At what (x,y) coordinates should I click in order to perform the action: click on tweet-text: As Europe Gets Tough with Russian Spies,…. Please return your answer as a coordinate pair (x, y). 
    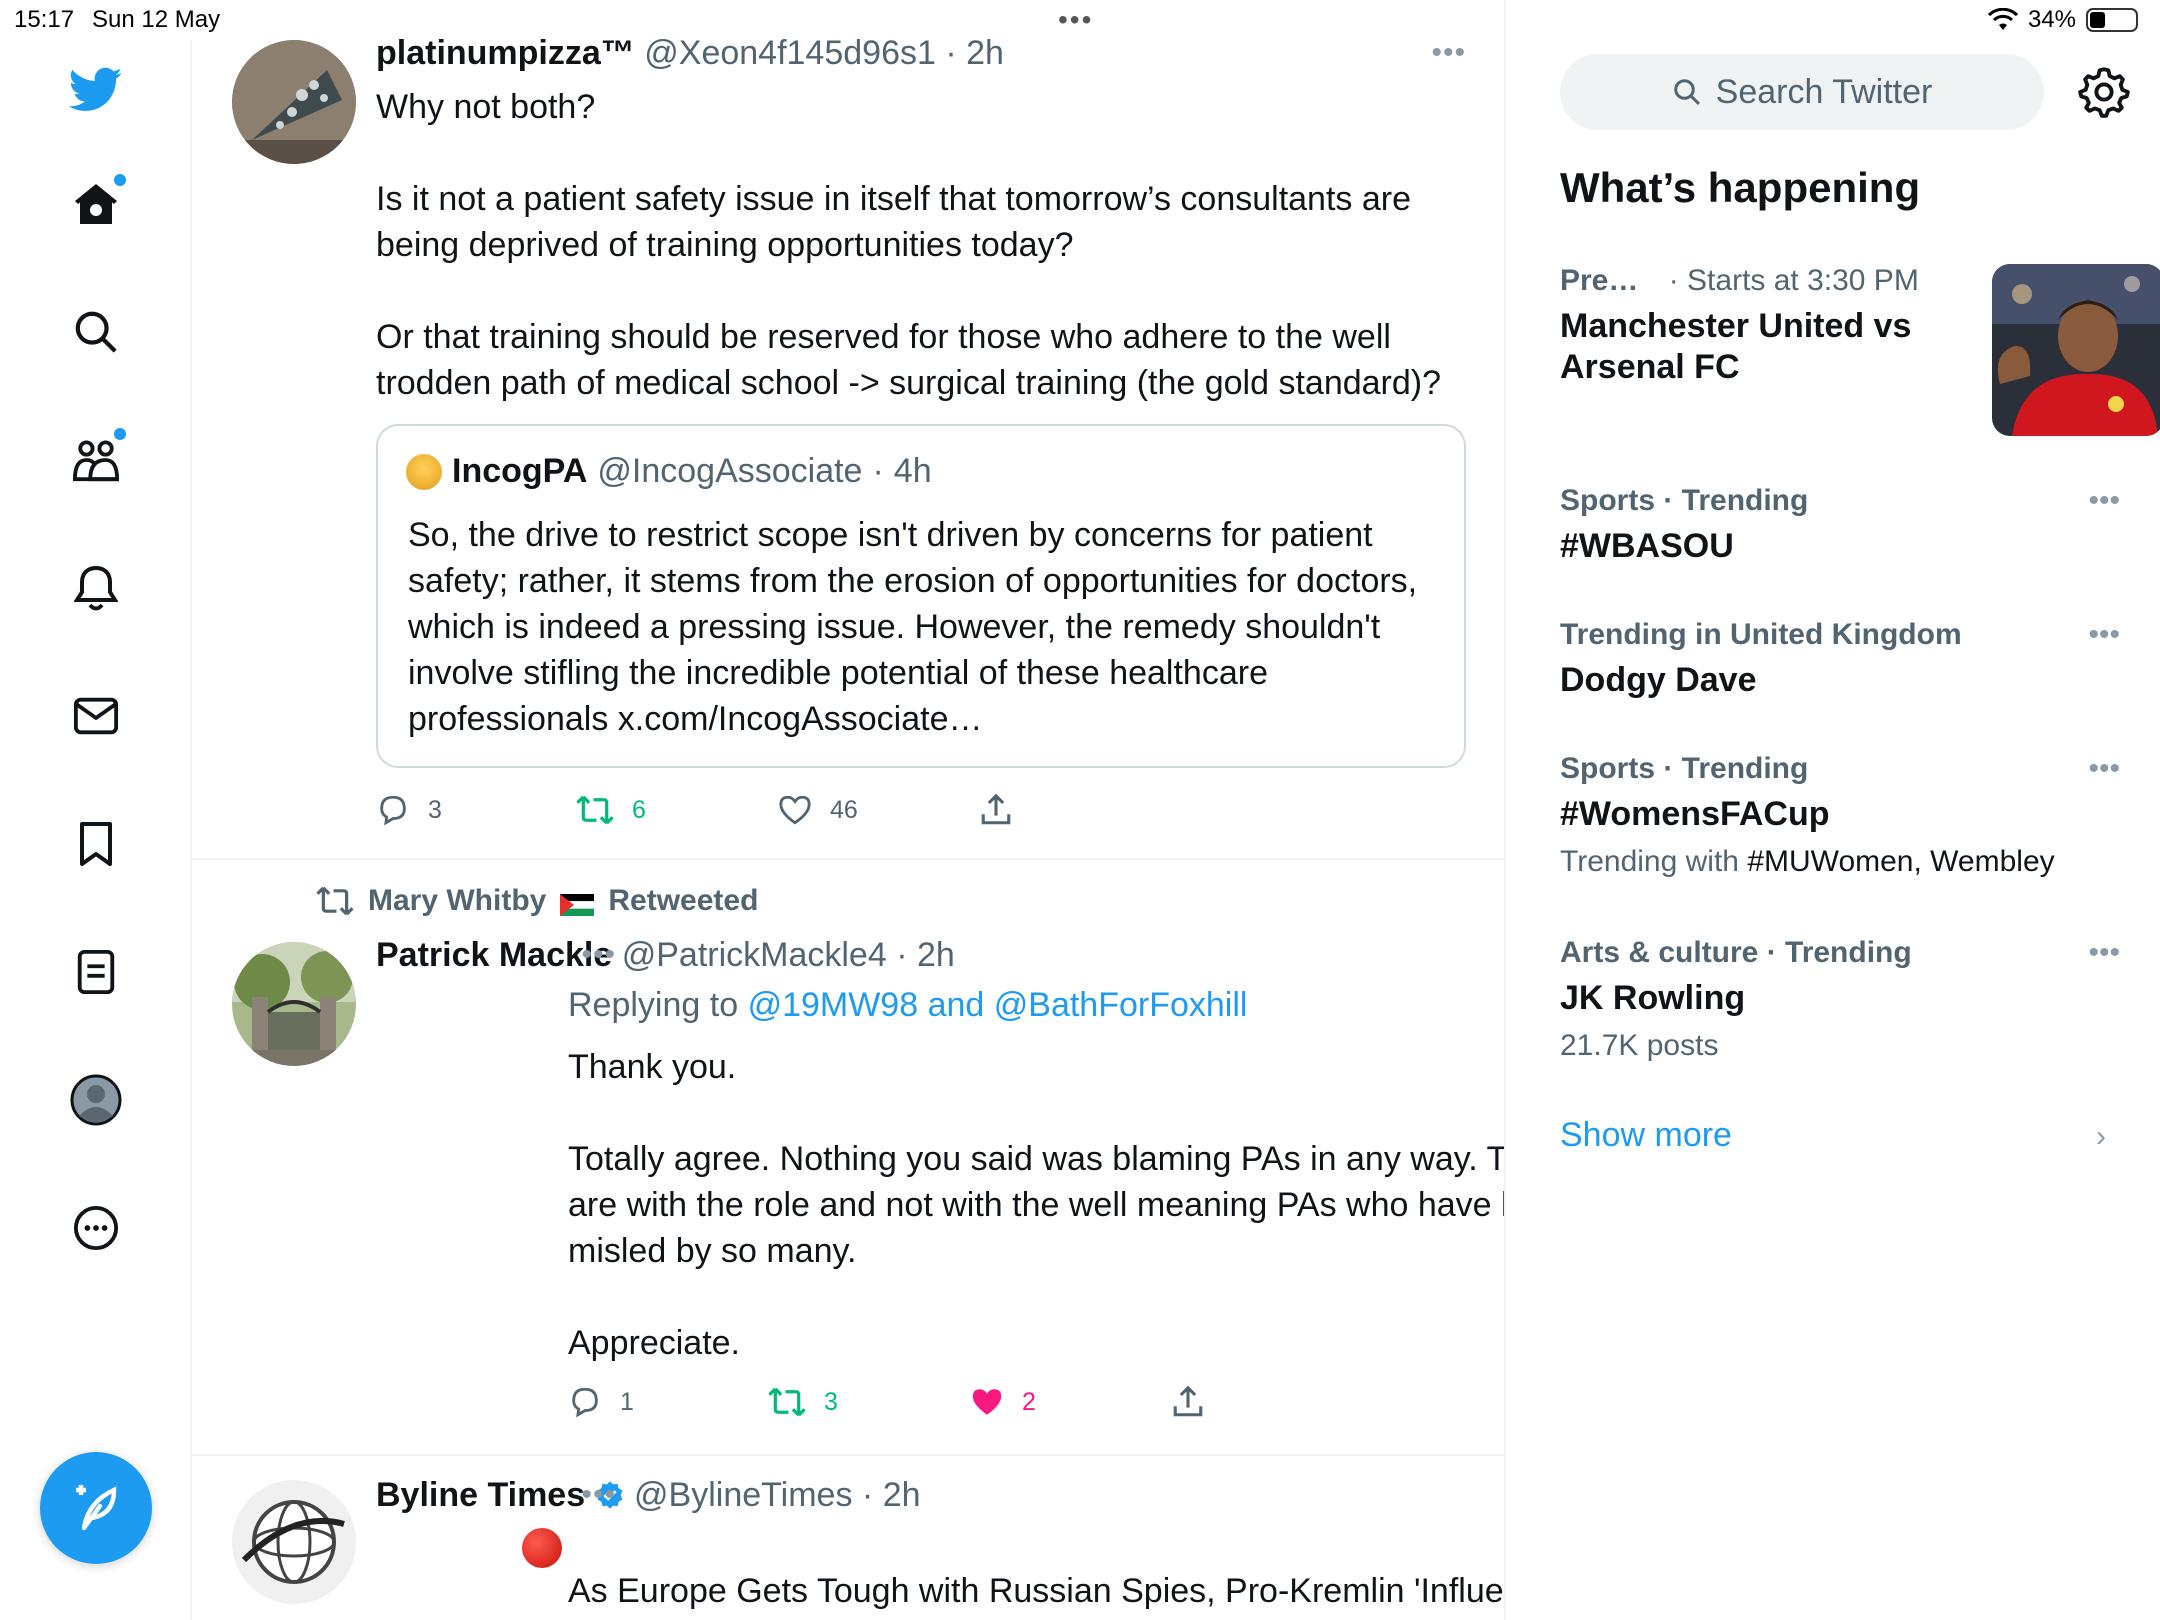
    Looking at the image, I should click on (1013, 1571).